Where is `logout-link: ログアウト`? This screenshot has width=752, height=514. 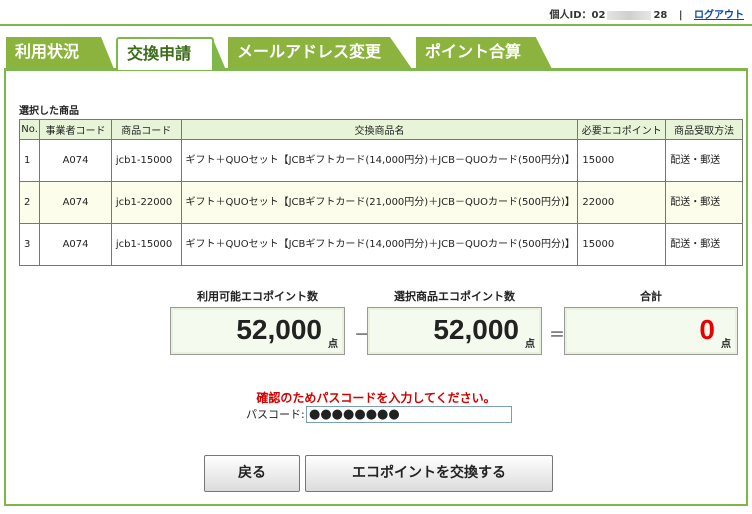 logout-link: ログアウト is located at coordinates (719, 15).